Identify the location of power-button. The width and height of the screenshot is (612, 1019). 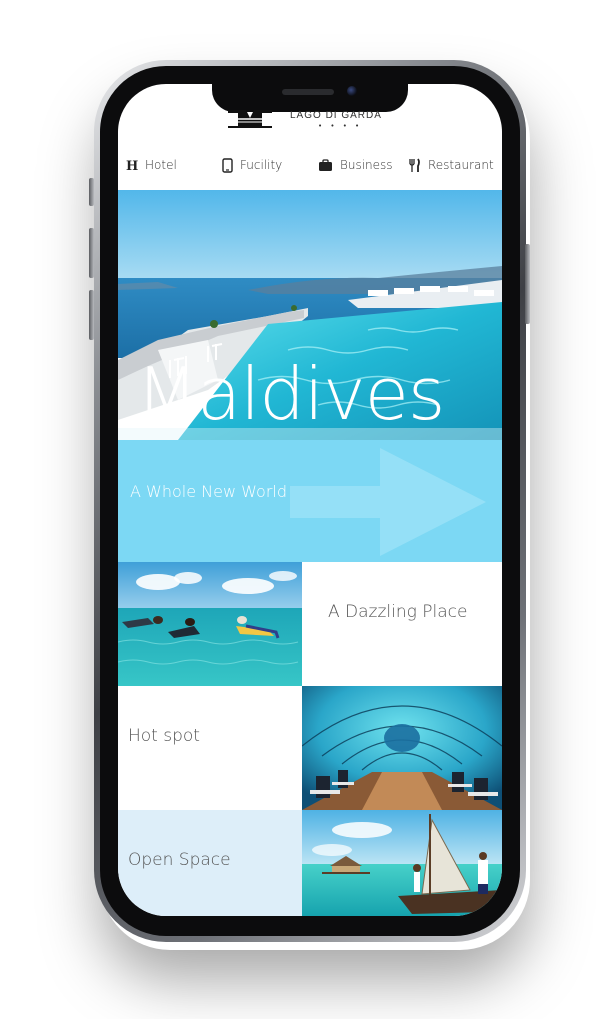
(527, 284).